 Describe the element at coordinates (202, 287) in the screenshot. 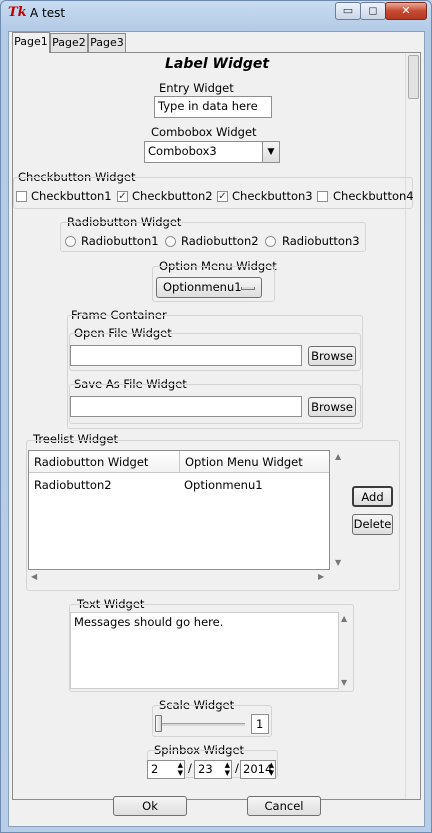

I see `option-menu-value: Optionmenu1` at that location.